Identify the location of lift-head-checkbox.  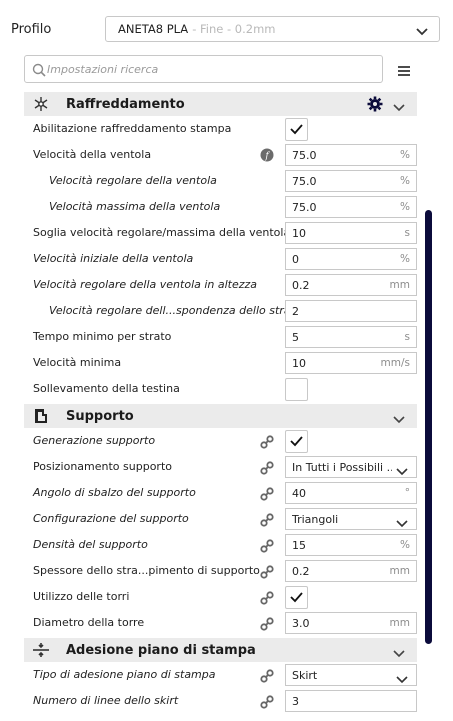
(296, 389).